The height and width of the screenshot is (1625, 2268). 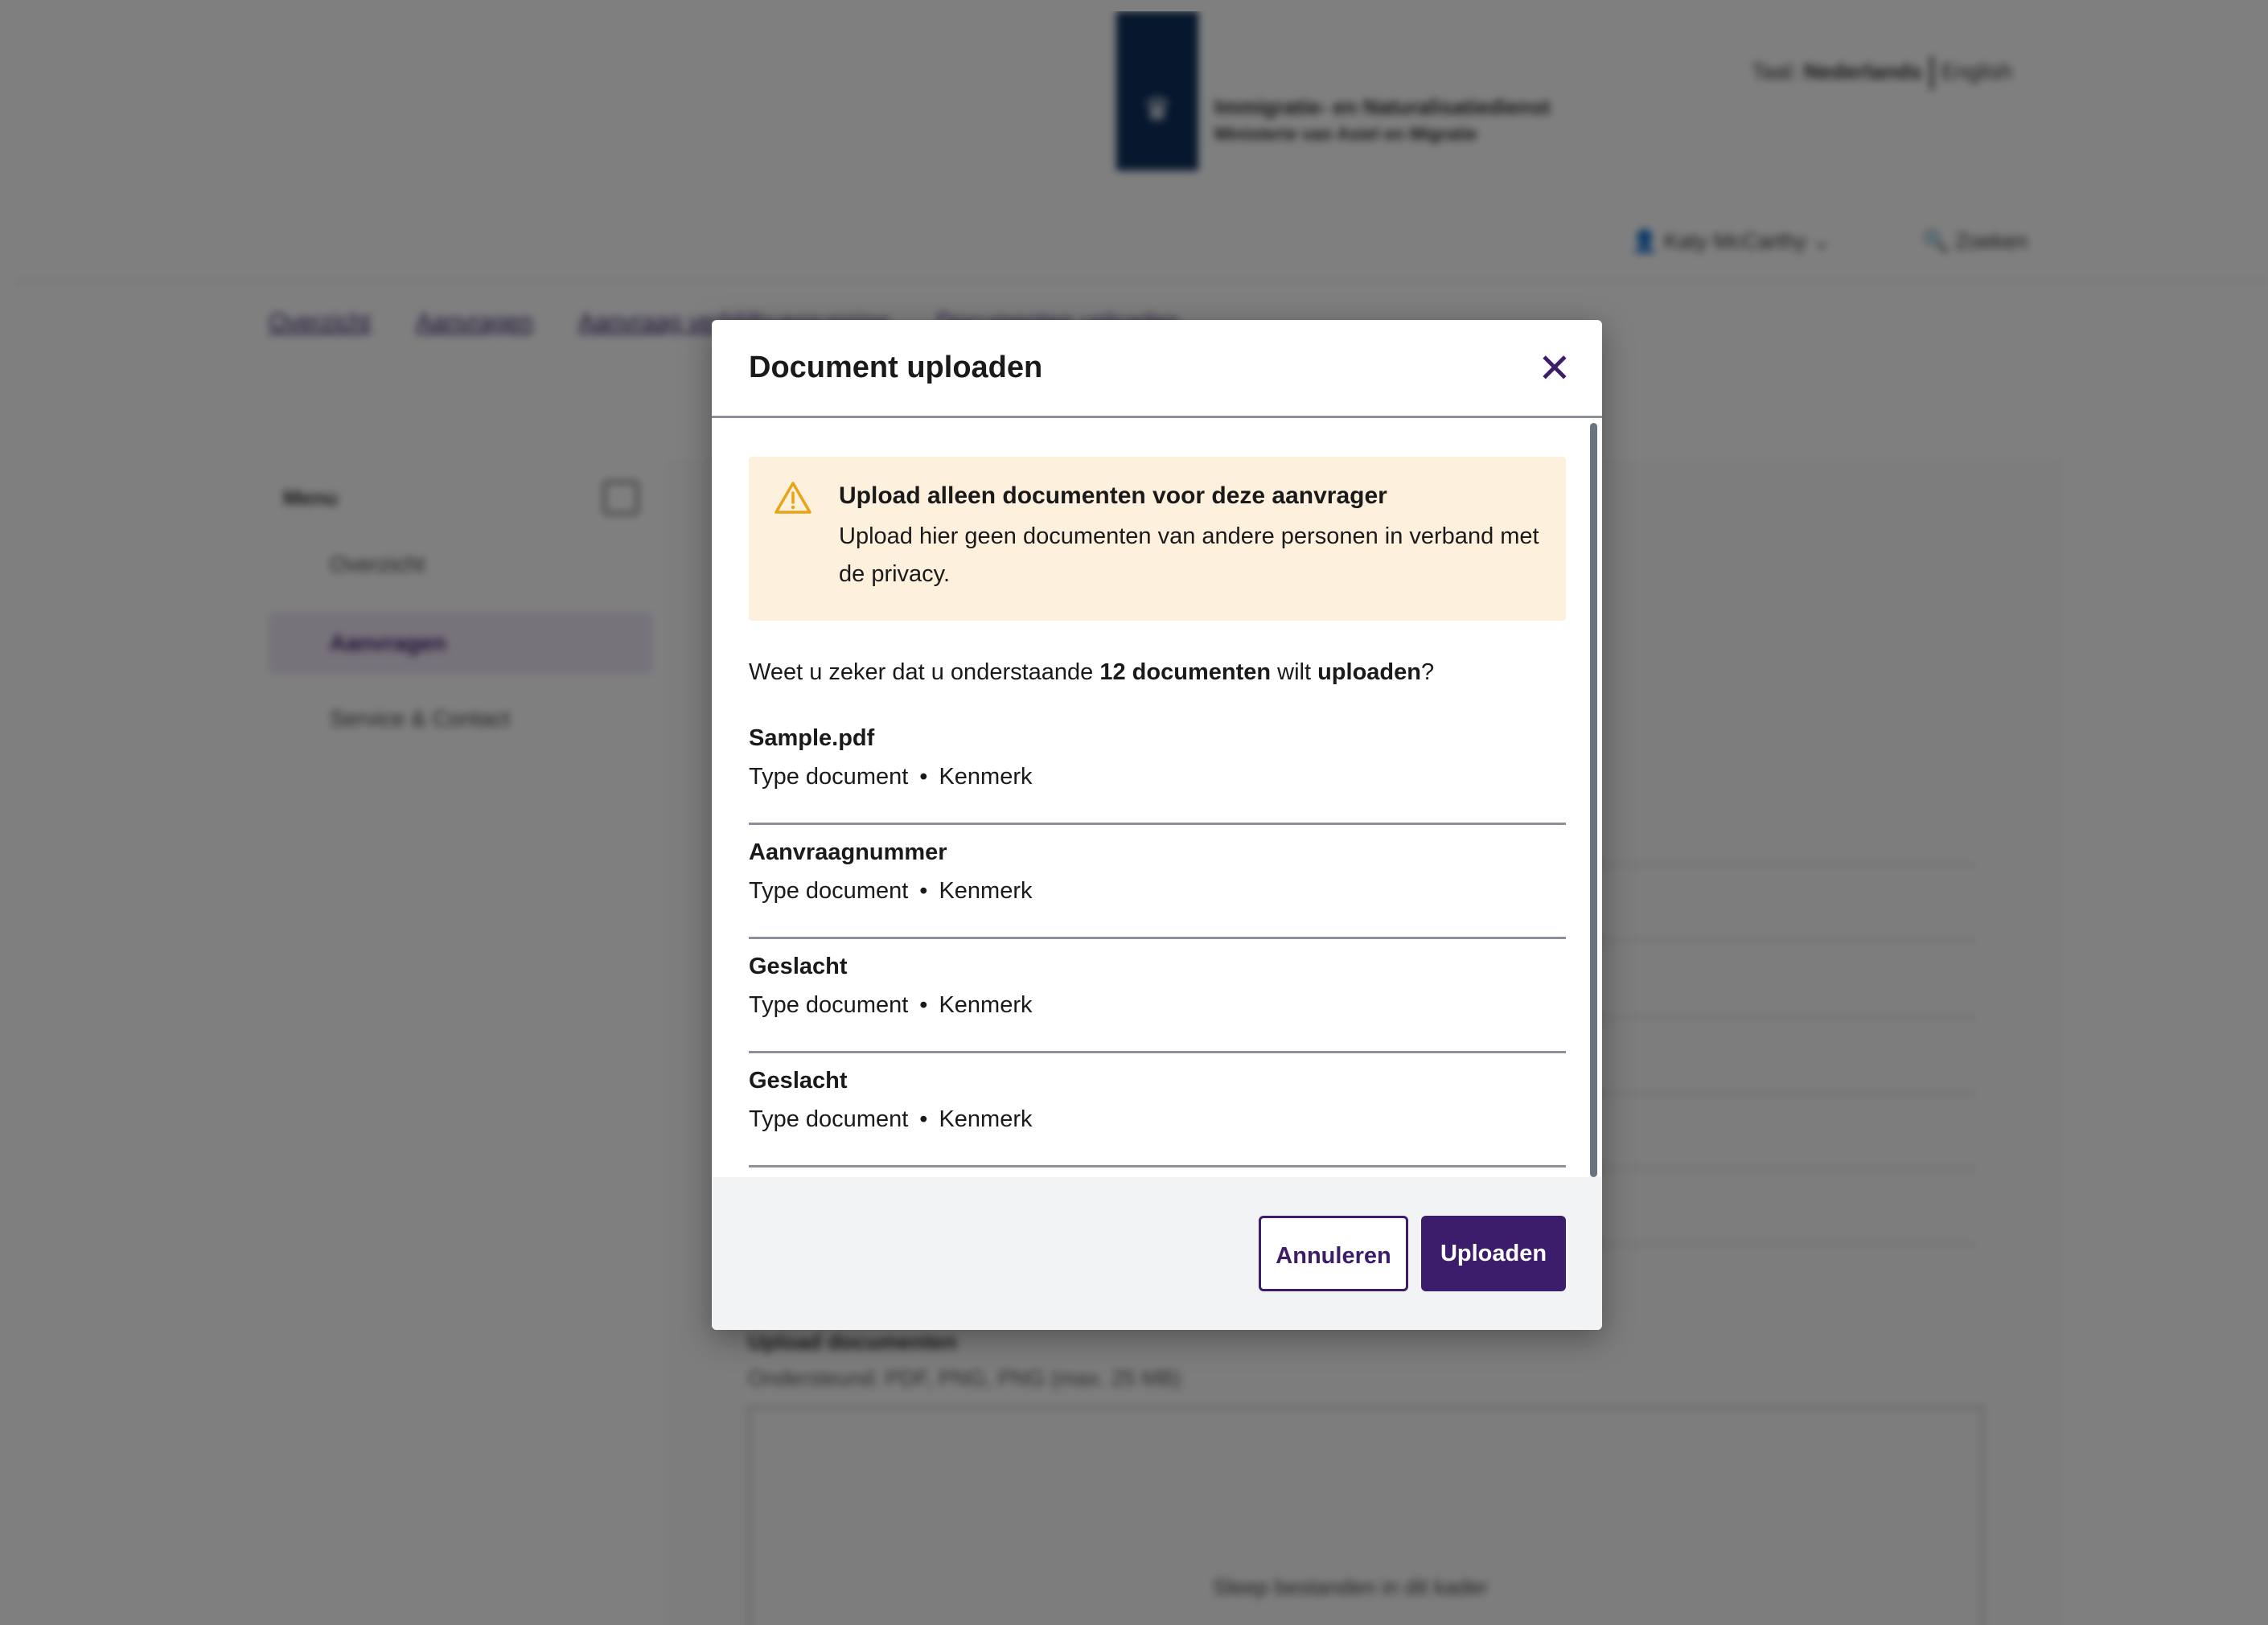 What do you see at coordinates (812, 738) in the screenshot?
I see `document-name: Sample.pdf` at bounding box center [812, 738].